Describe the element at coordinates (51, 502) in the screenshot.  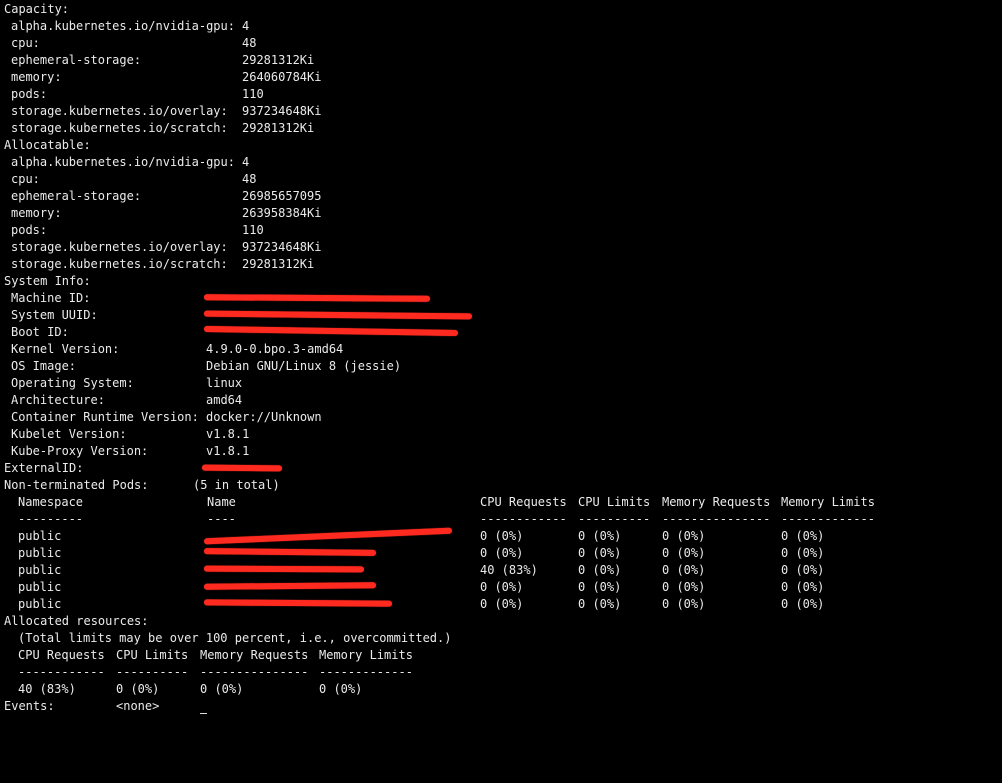
I see `column-header-namespace: Namespace` at that location.